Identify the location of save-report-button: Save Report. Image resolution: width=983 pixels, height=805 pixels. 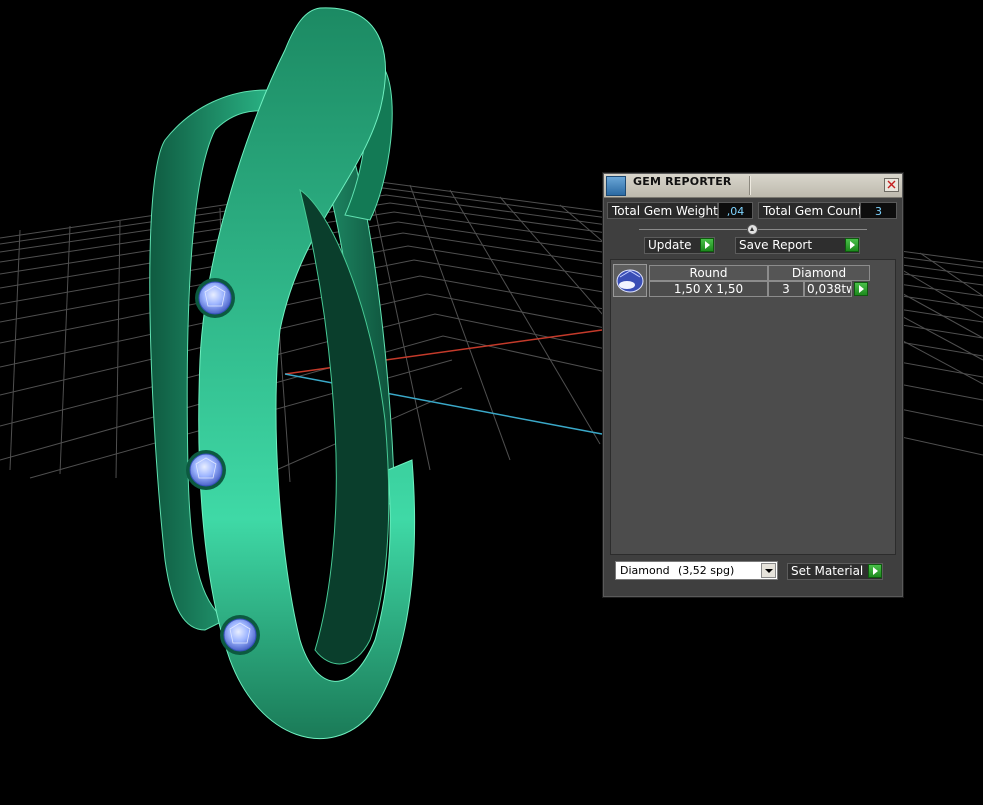
(797, 245).